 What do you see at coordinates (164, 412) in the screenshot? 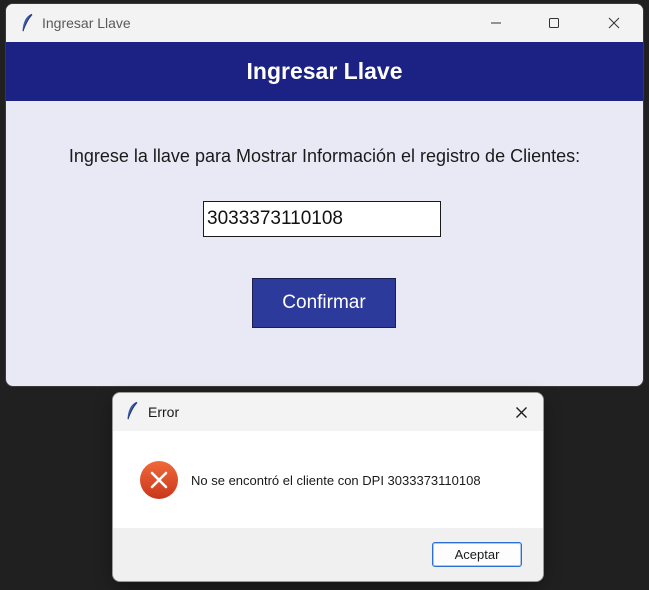
I see `dialog-title: Error` at bounding box center [164, 412].